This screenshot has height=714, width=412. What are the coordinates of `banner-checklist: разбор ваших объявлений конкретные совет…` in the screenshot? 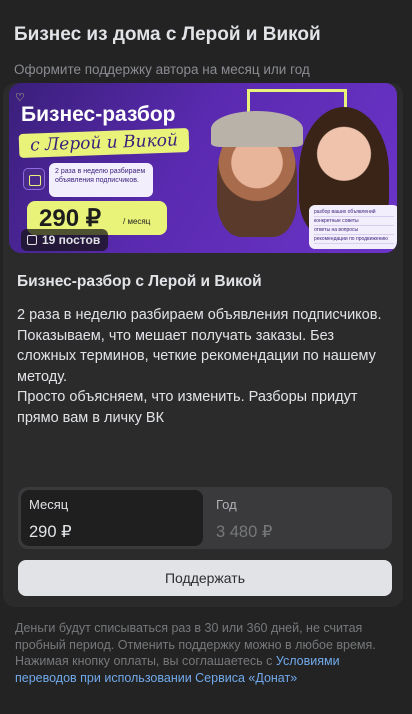 It's located at (353, 227).